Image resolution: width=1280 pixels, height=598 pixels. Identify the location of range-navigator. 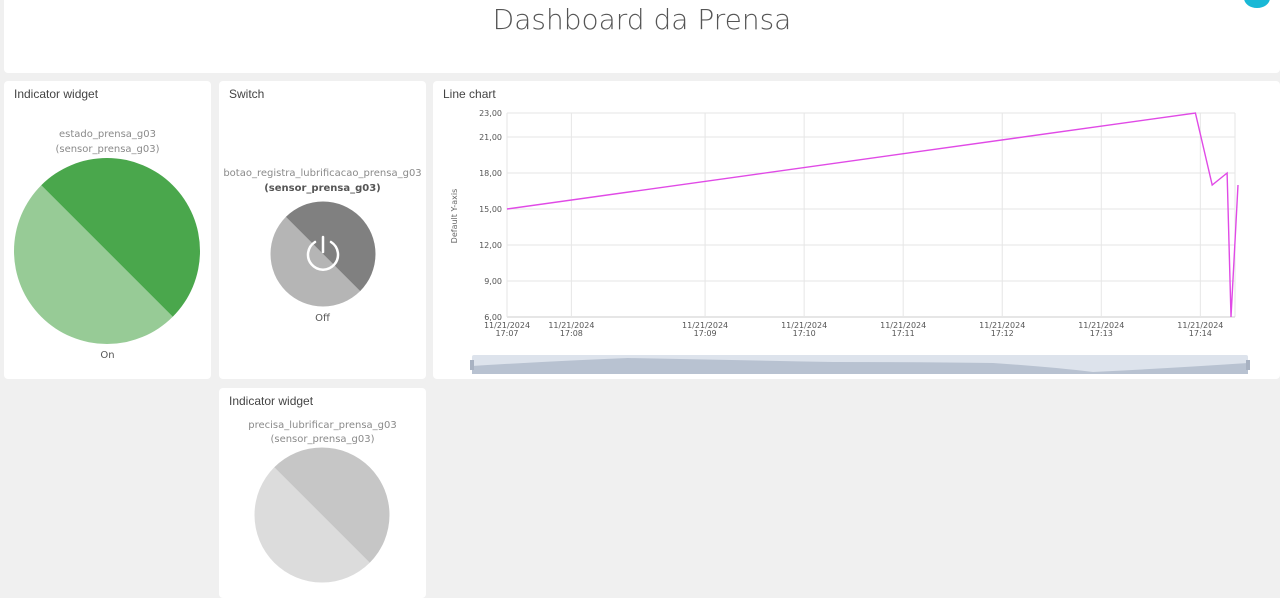
(860, 364).